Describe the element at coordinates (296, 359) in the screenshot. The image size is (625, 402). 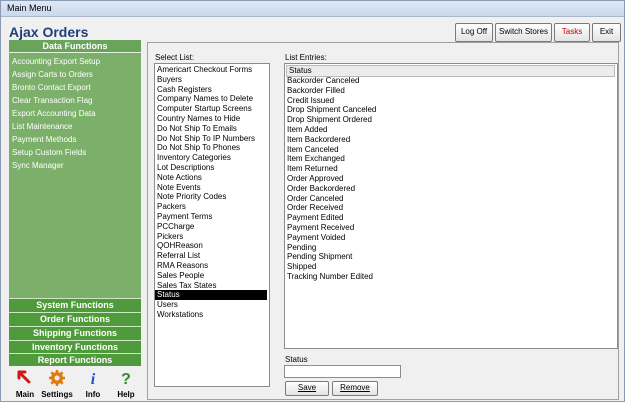
I see `status-field-label: Status` at that location.